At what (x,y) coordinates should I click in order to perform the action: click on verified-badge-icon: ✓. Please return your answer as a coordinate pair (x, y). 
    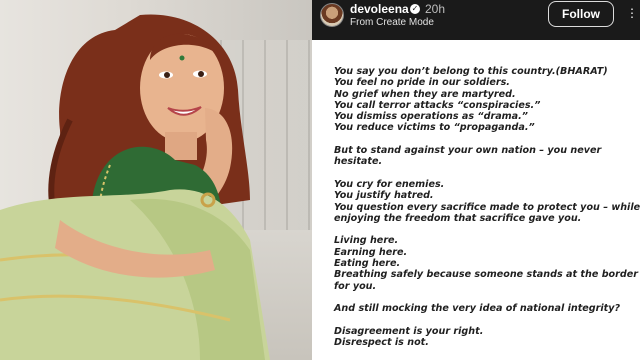
    Looking at the image, I should click on (415, 9).